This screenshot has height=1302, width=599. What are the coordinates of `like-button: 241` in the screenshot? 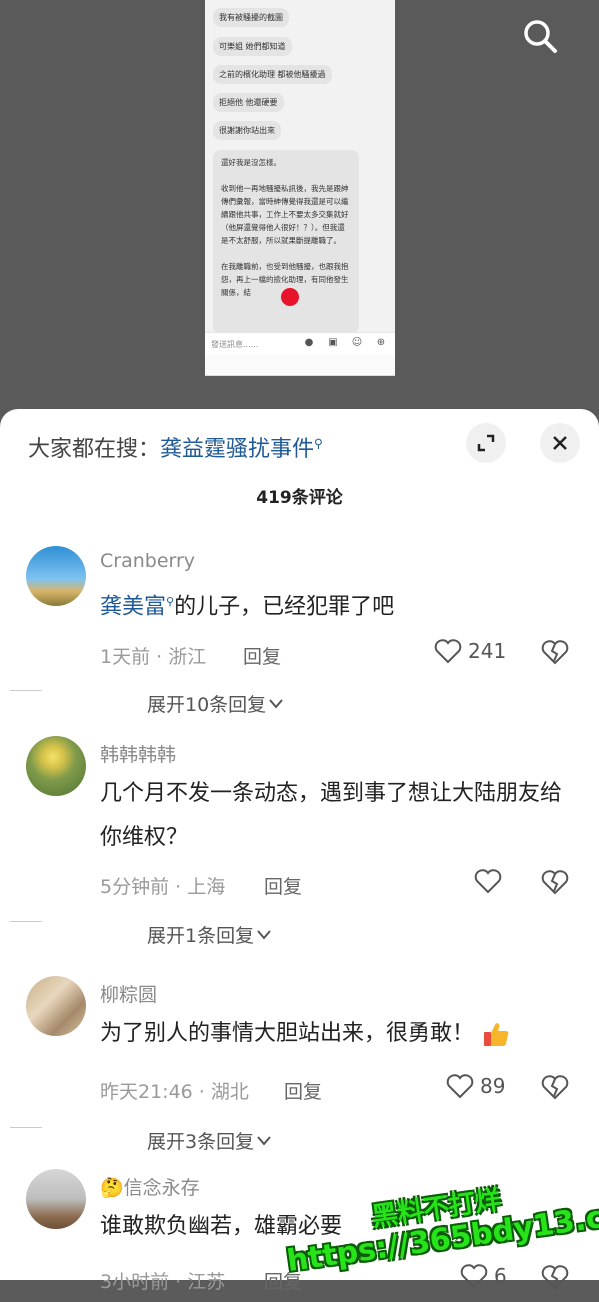 It's located at (470, 651).